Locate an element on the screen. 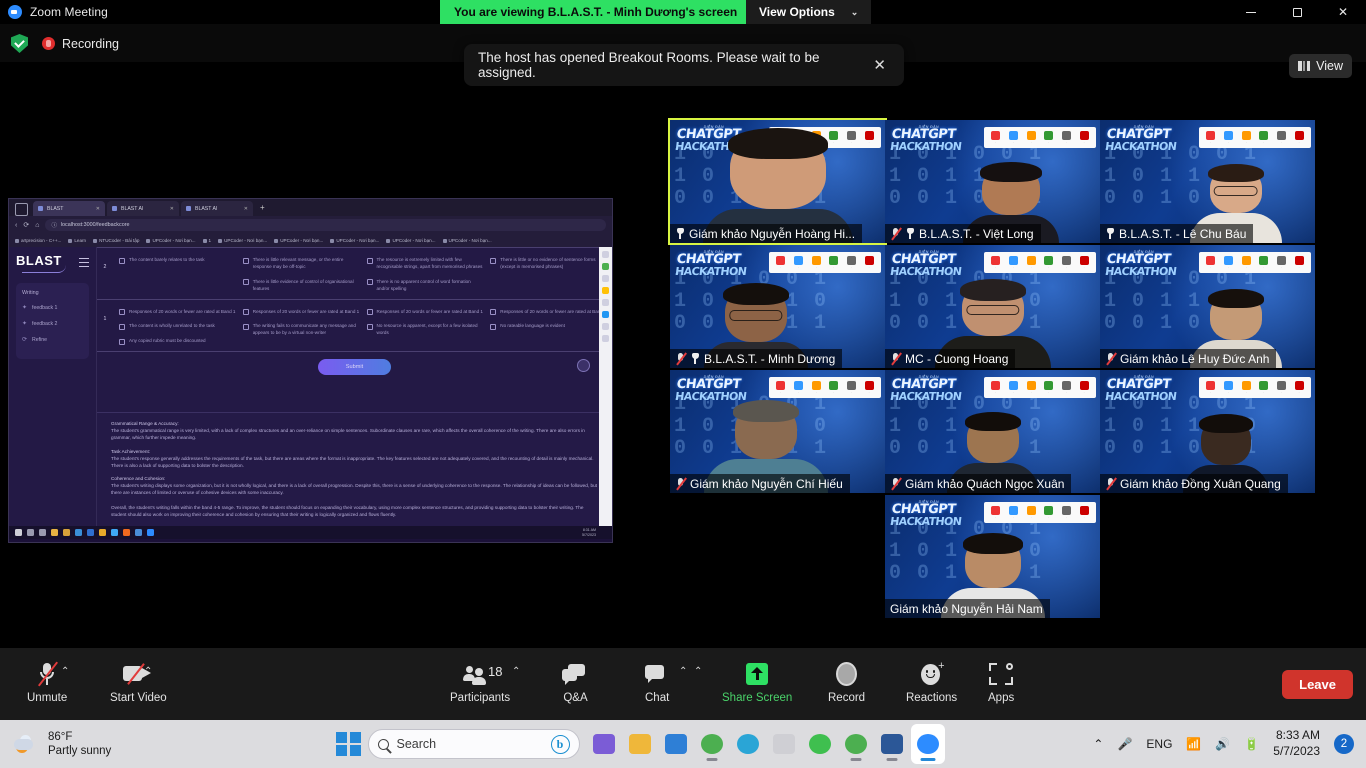  minimize-button is located at coordinates (1251, 12).